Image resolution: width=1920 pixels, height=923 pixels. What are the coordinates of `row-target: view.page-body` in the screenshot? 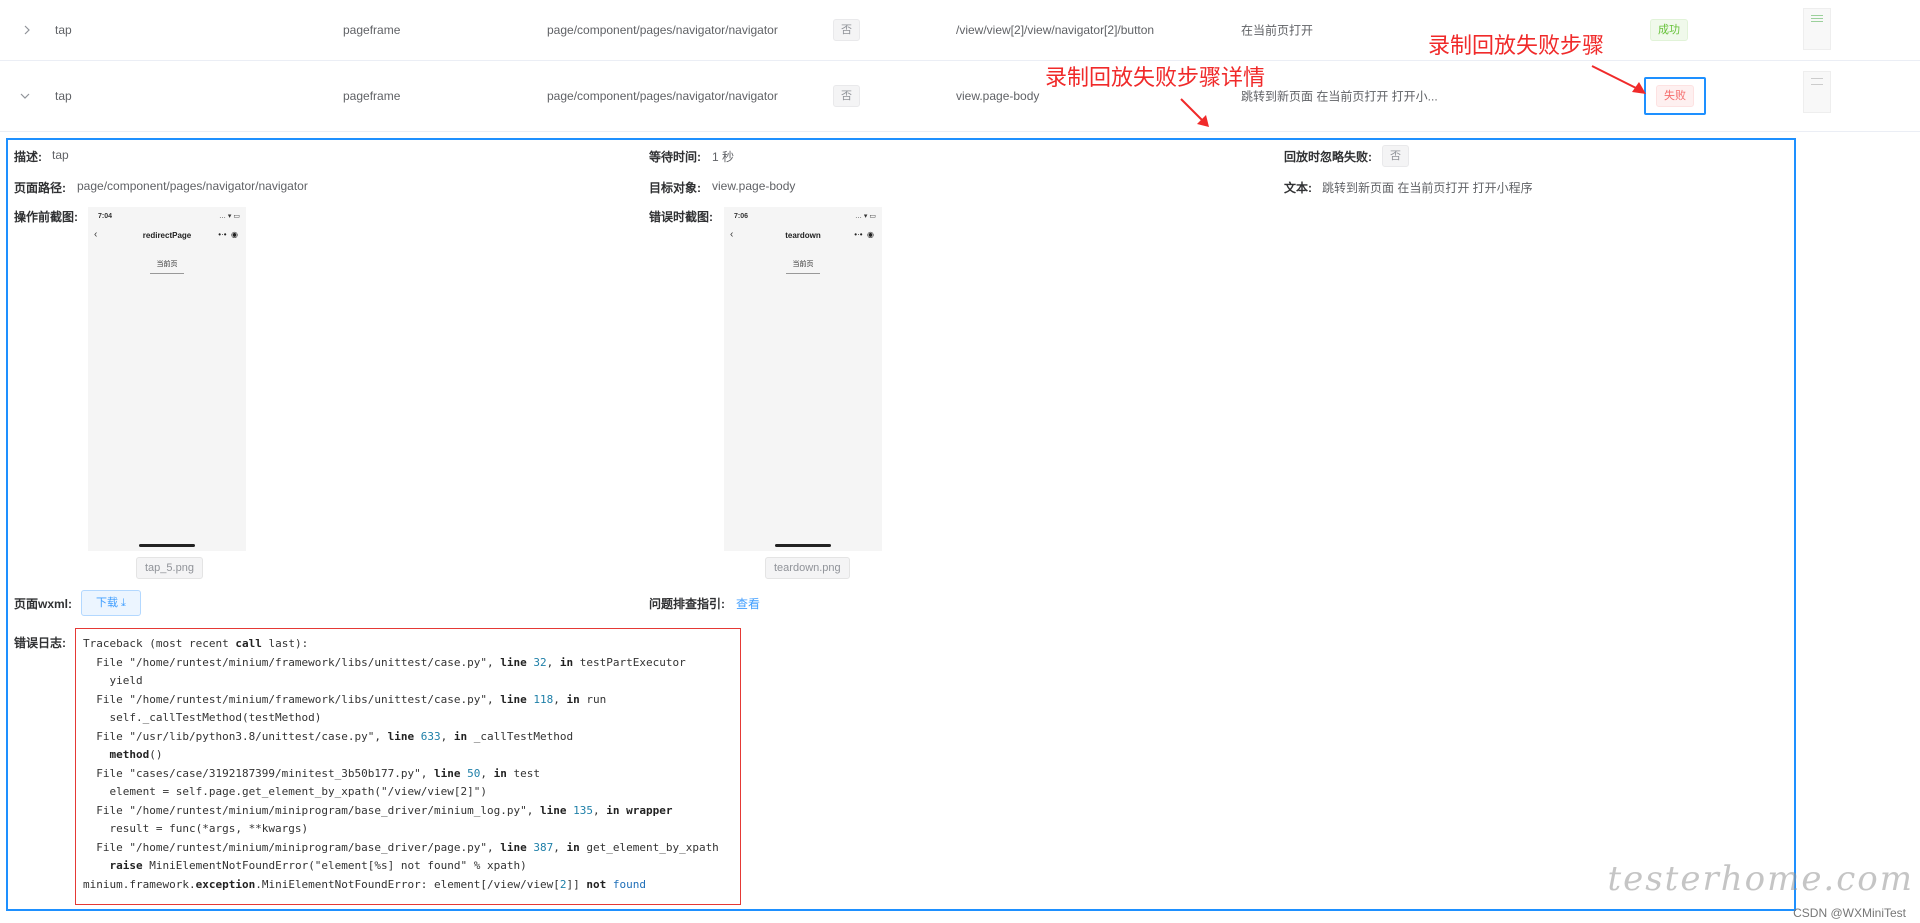 It's located at (998, 96).